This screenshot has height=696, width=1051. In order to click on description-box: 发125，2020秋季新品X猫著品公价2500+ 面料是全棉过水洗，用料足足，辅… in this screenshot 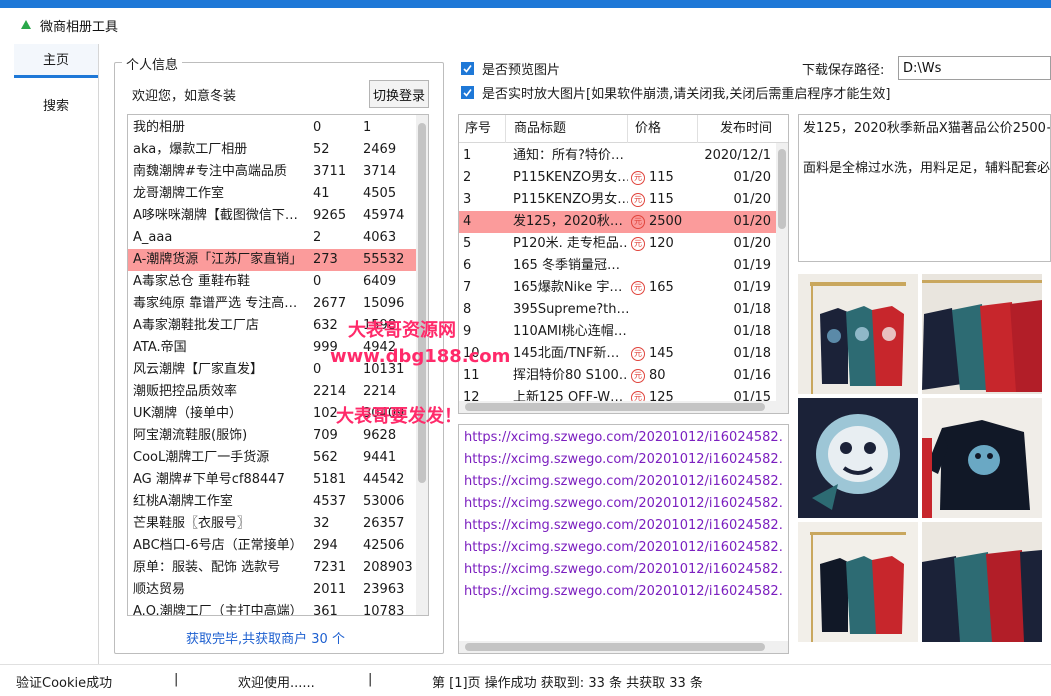, I will do `click(924, 188)`.